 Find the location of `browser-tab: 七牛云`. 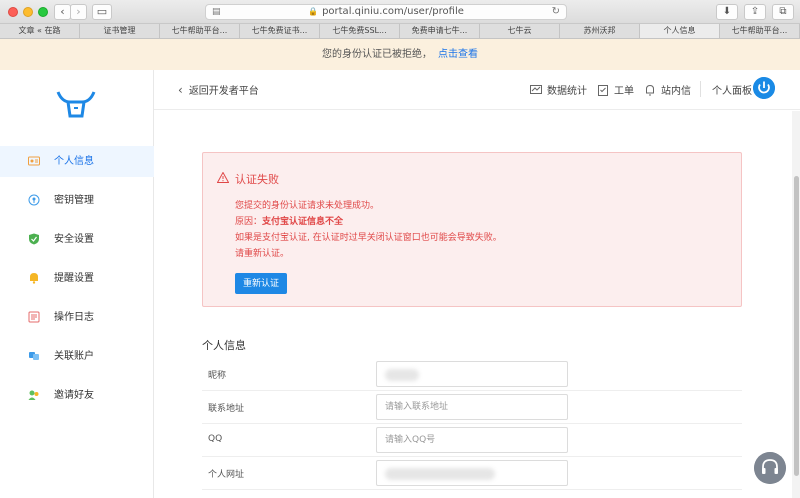

browser-tab: 七牛云 is located at coordinates (520, 31).